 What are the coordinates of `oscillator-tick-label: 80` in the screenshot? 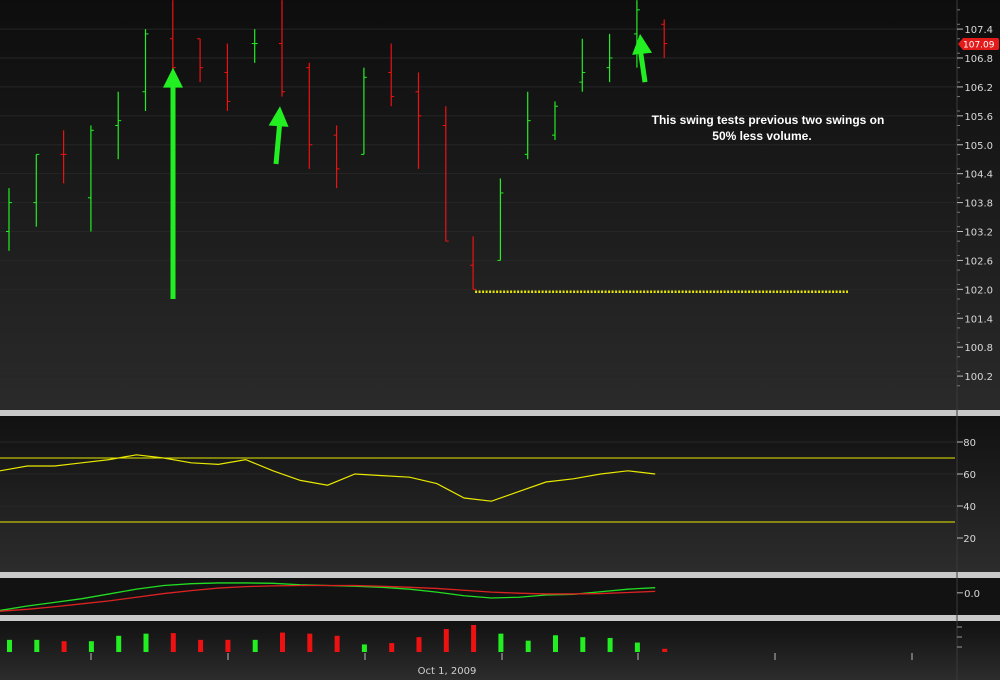 It's located at (969, 443).